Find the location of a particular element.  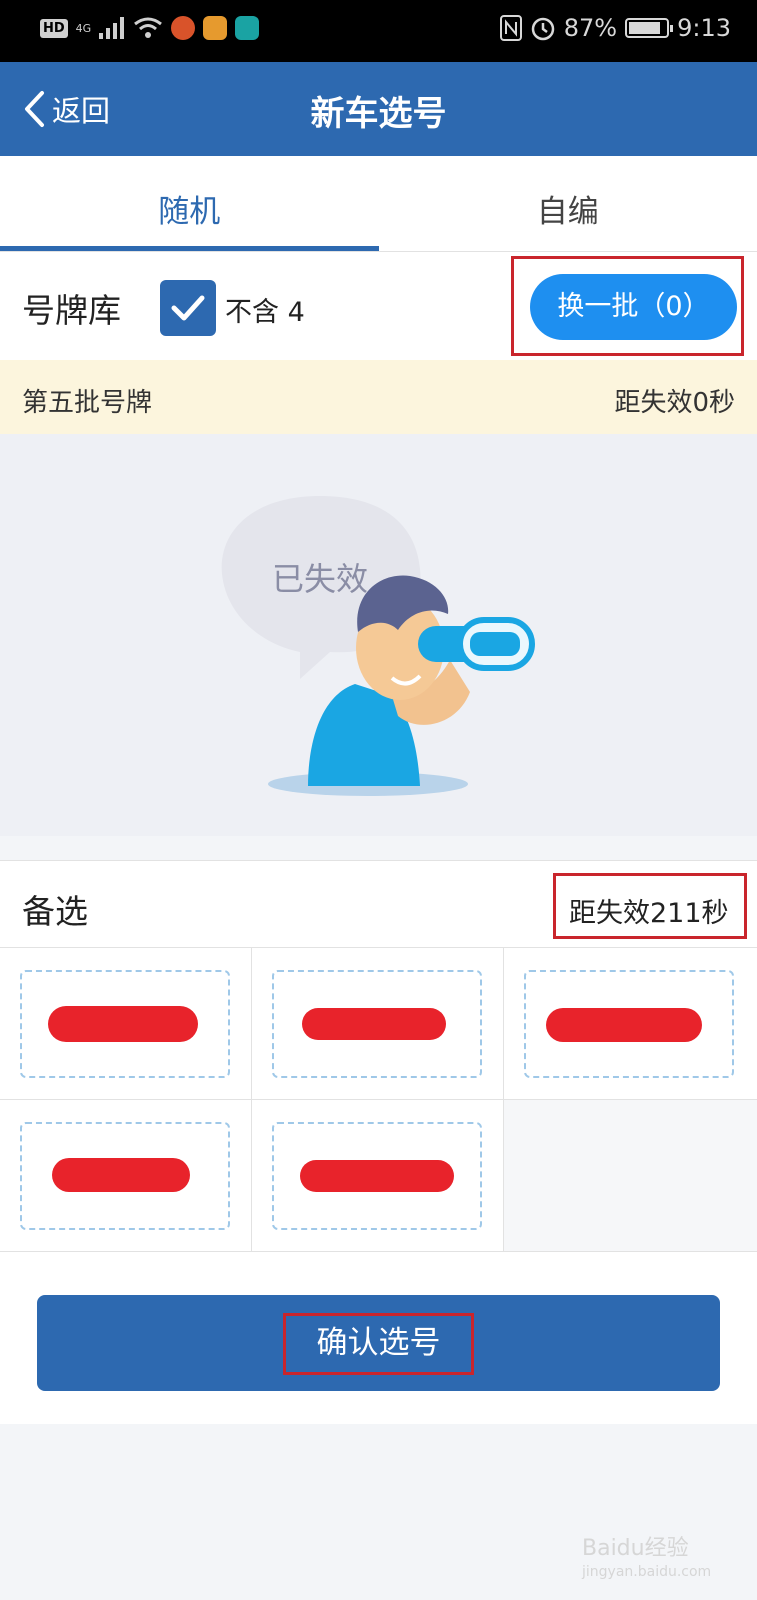

watermark: Baidu经验 jingyan.baidu.com is located at coordinates (646, 1555).